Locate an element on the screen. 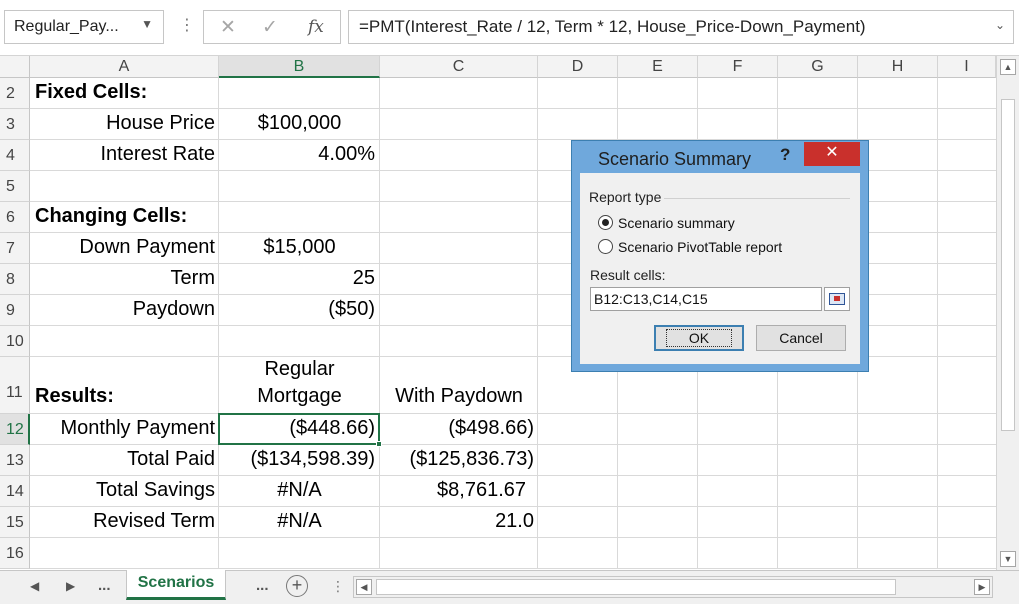  add-sheet-icon: + is located at coordinates (297, 586).